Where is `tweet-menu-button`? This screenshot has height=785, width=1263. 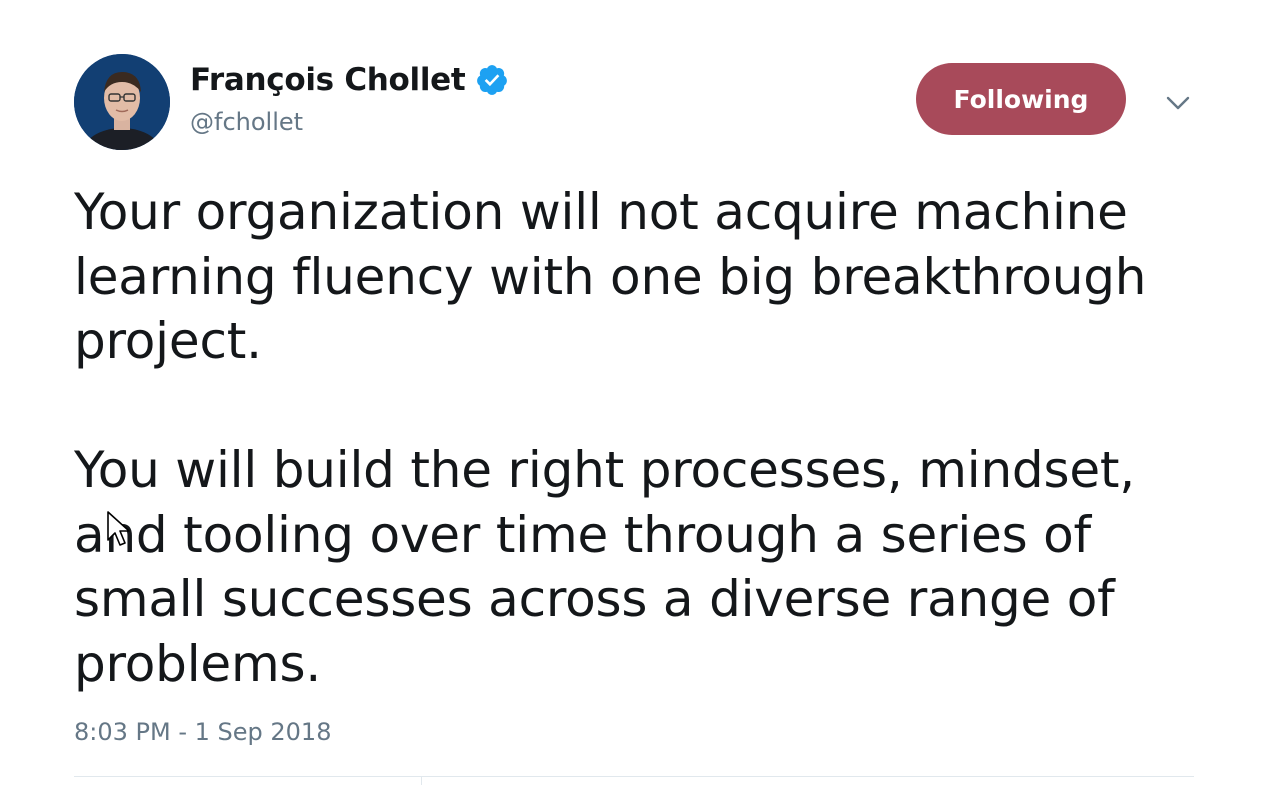 tweet-menu-button is located at coordinates (1178, 103).